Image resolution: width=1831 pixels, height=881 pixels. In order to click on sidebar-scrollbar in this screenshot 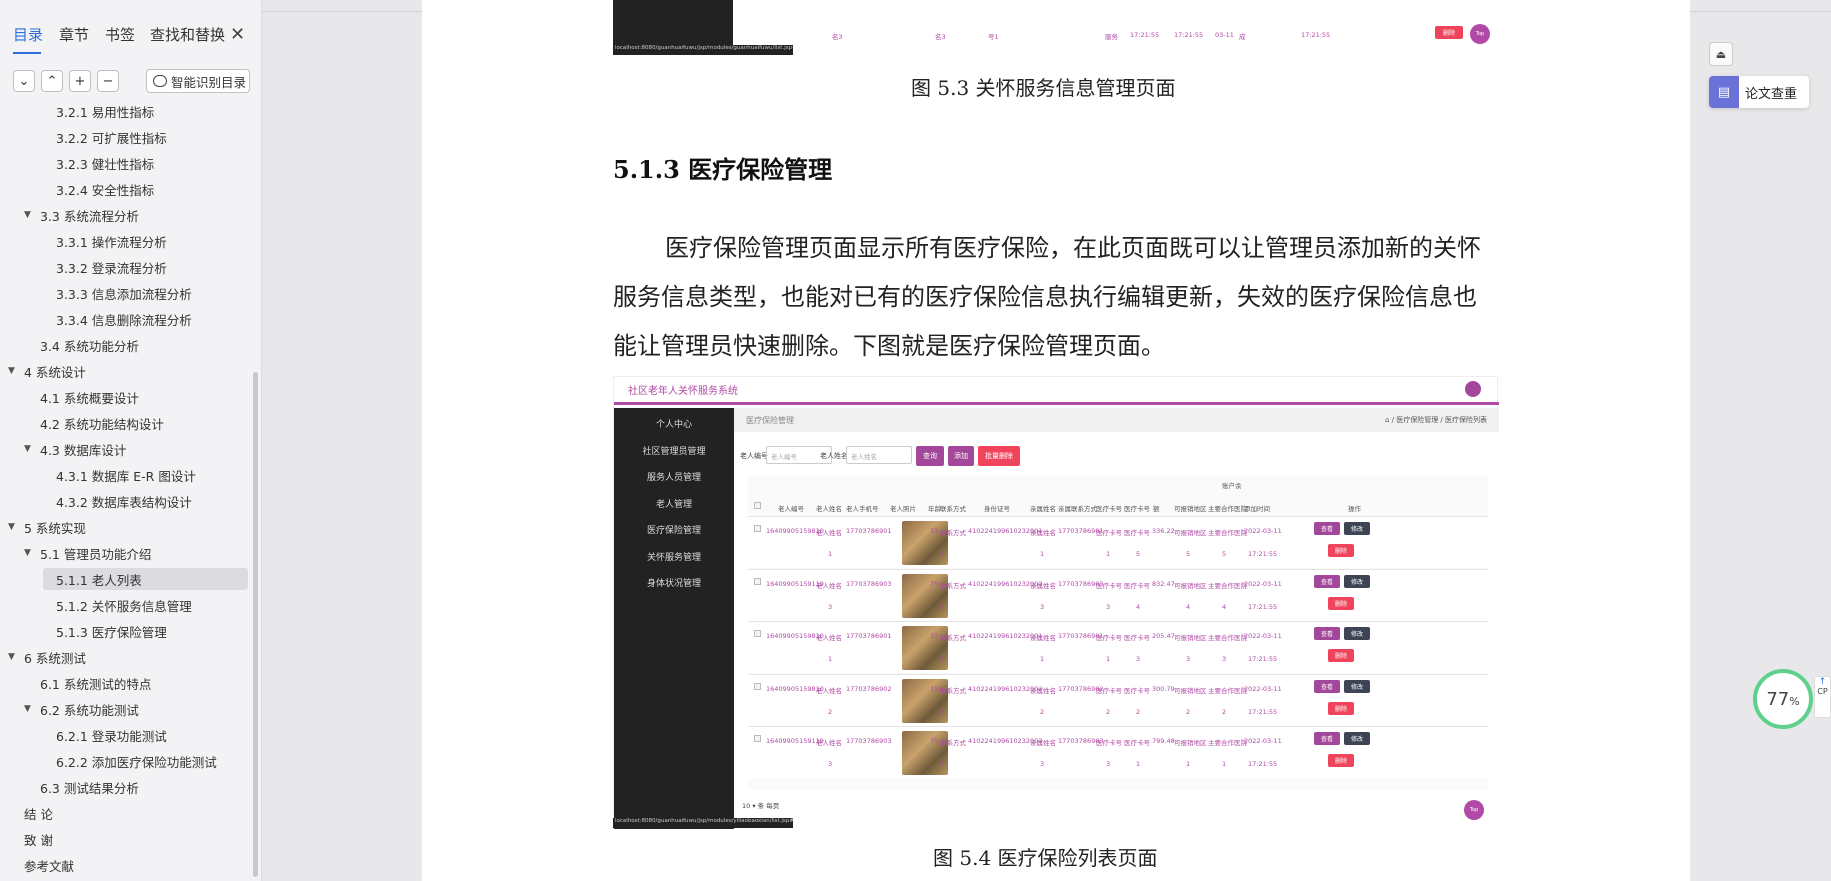, I will do `click(255, 624)`.